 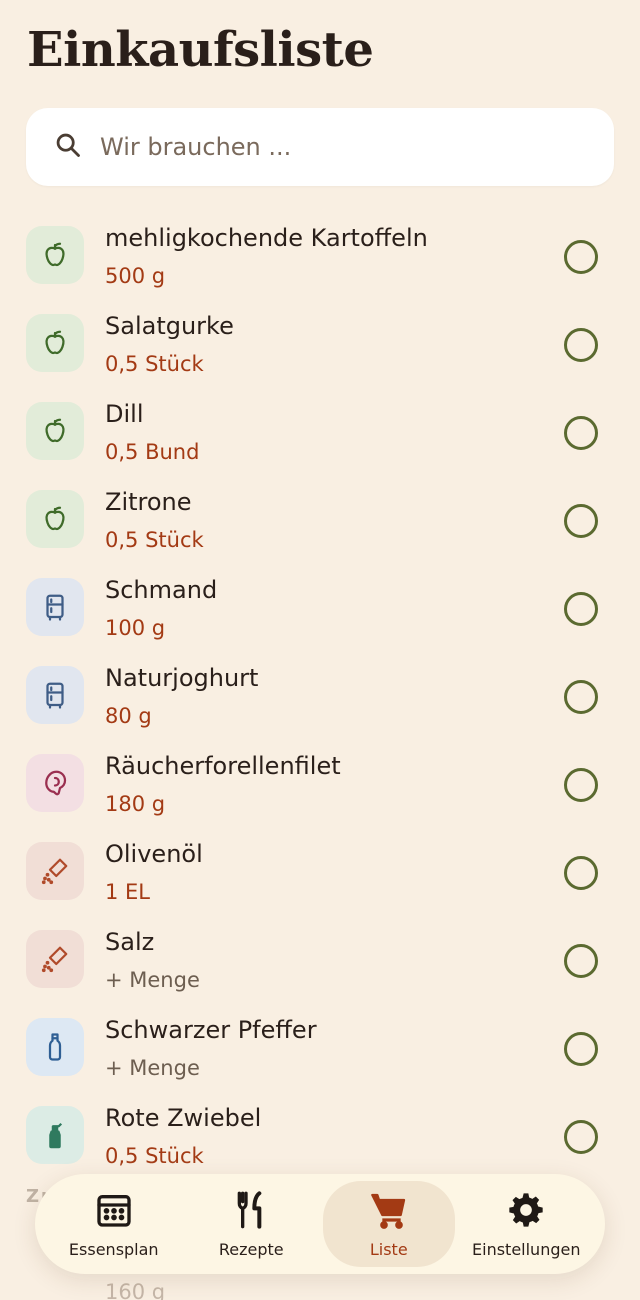 What do you see at coordinates (320, 1048) in the screenshot?
I see `list-item-schwarzer-pfeffer: Schwarzer Pfeffer + Menge` at bounding box center [320, 1048].